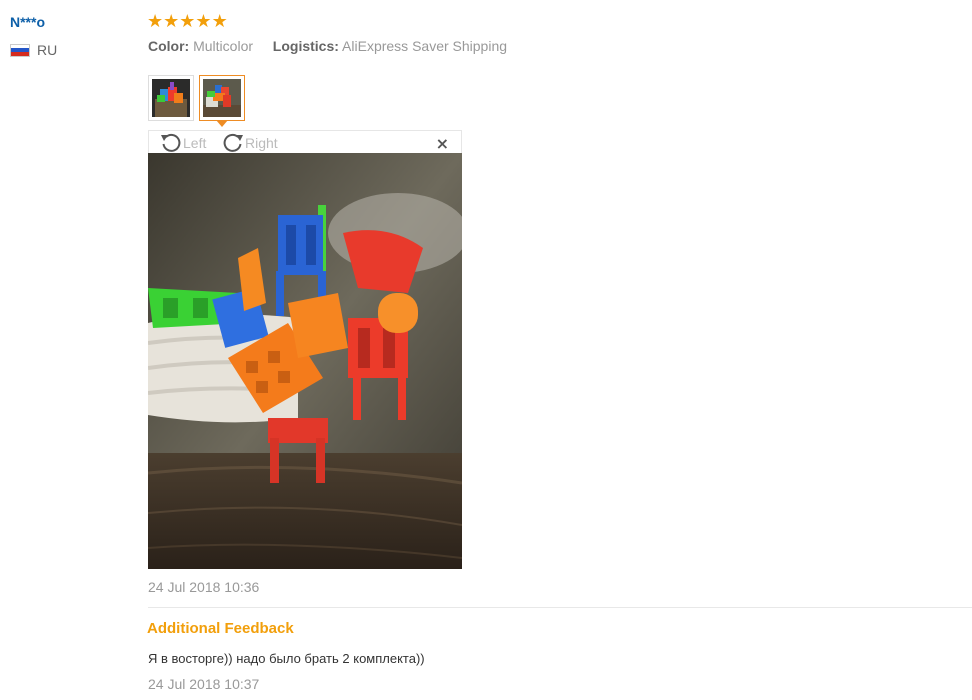  I want to click on logistics-label: Logistics:, so click(305, 46).